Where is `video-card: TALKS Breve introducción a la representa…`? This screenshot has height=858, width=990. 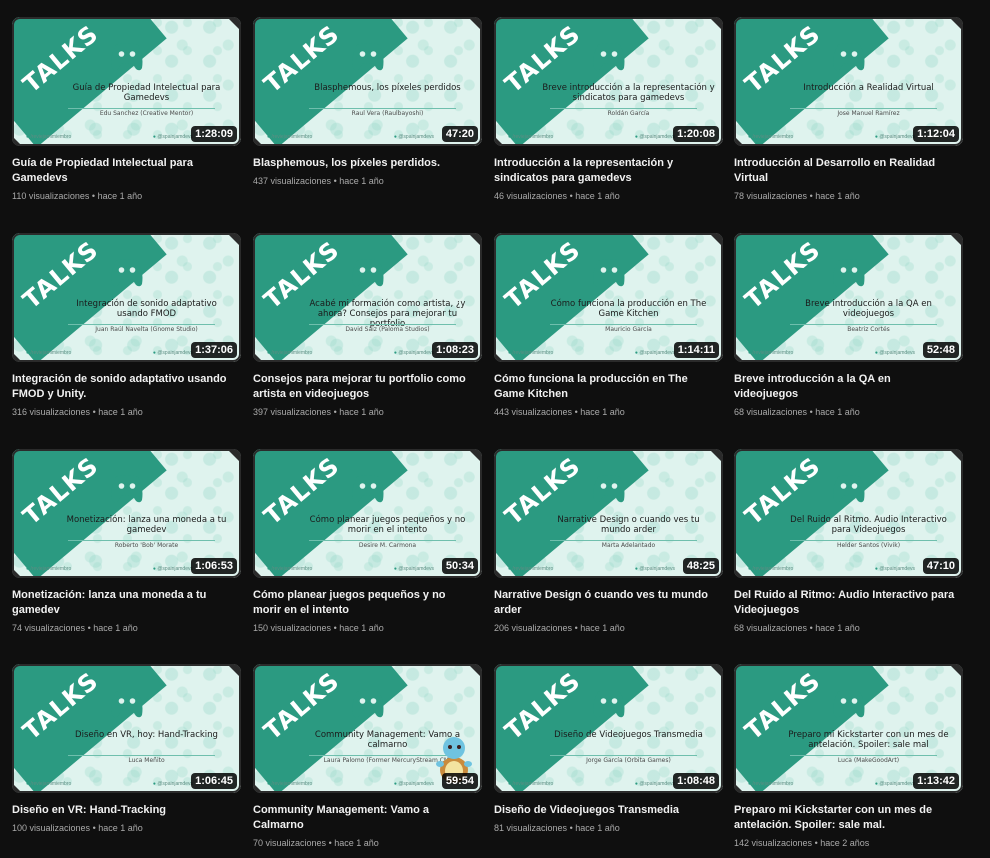
video-card: TALKS Breve introducción a la representa… is located at coordinates (608, 109).